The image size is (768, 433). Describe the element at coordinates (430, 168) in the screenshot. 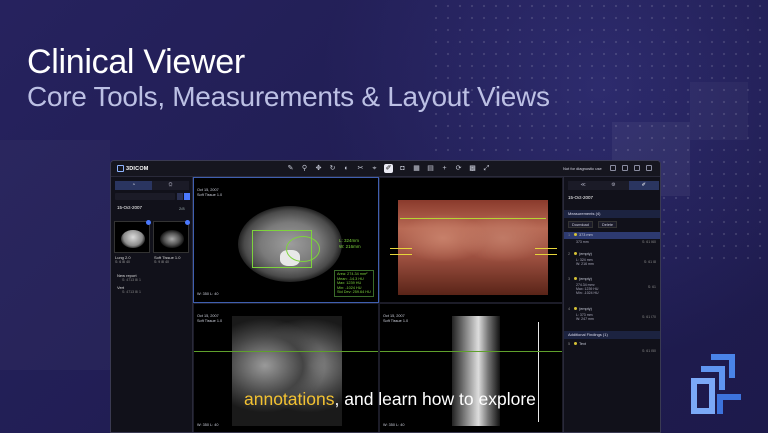

I see `layers-icon: ▤` at that location.